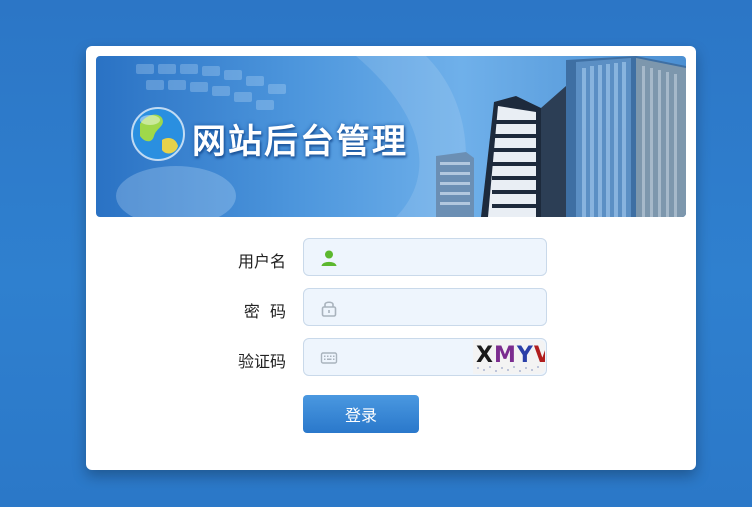  What do you see at coordinates (261, 261) in the screenshot?
I see `username-label: 用户名` at bounding box center [261, 261].